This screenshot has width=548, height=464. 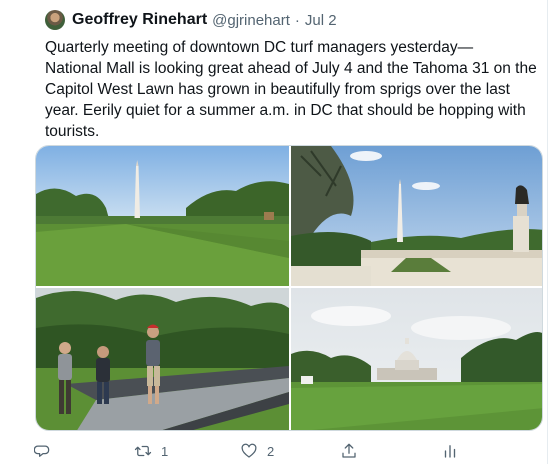 What do you see at coordinates (139, 20) in the screenshot?
I see `author-name: Geoffrey Rinehart` at bounding box center [139, 20].